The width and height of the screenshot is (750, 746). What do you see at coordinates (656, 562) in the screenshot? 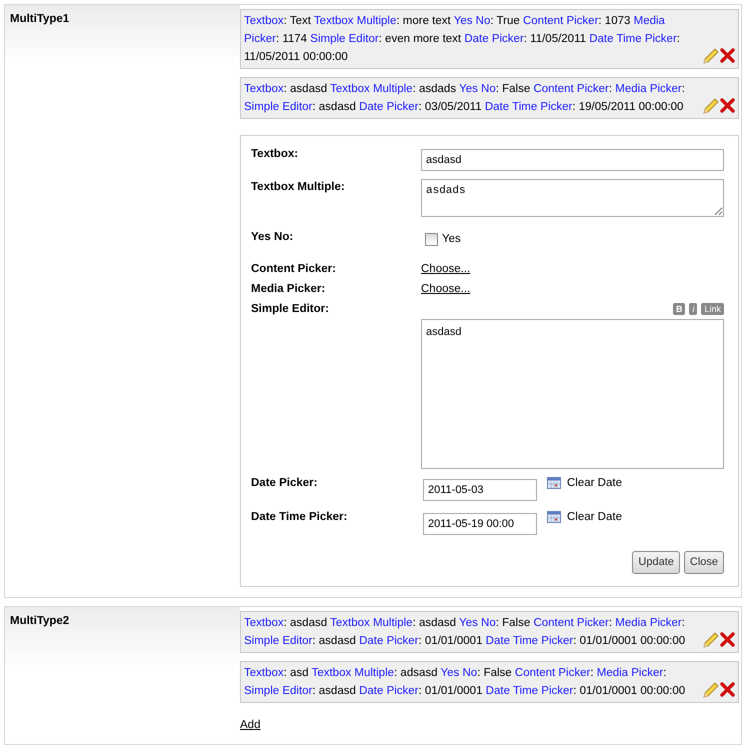
I see `update-button: Update` at bounding box center [656, 562].